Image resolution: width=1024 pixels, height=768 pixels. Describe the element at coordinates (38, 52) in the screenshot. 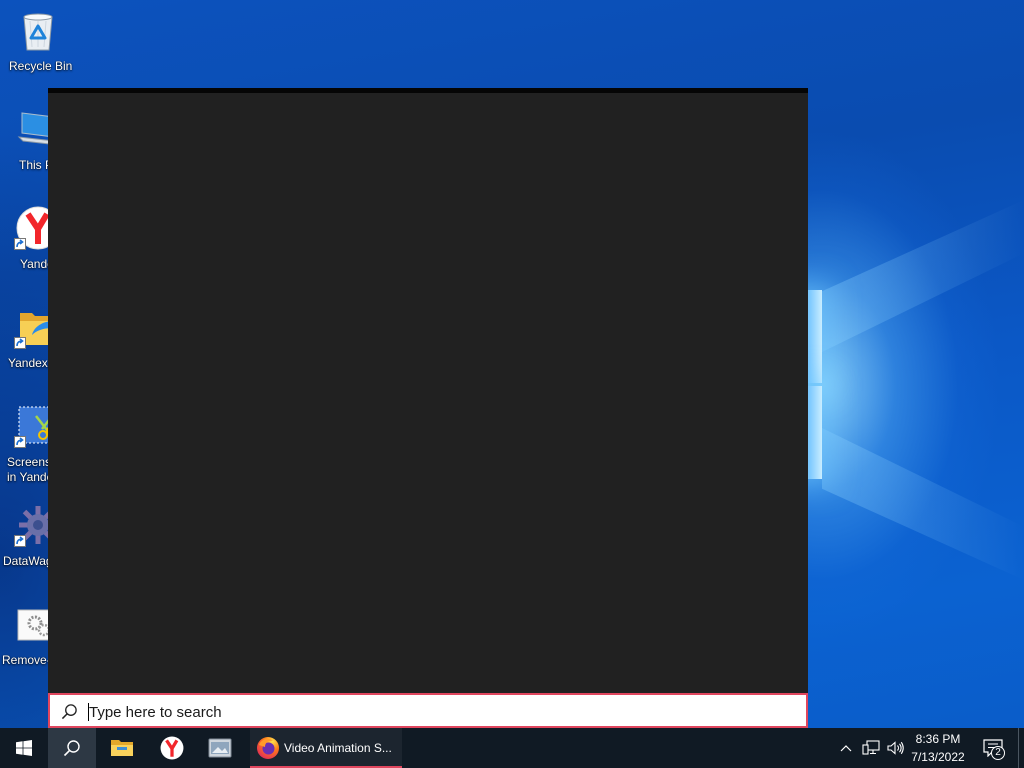

I see `desktop-icon-recycle-bin: Recycle Bin` at that location.